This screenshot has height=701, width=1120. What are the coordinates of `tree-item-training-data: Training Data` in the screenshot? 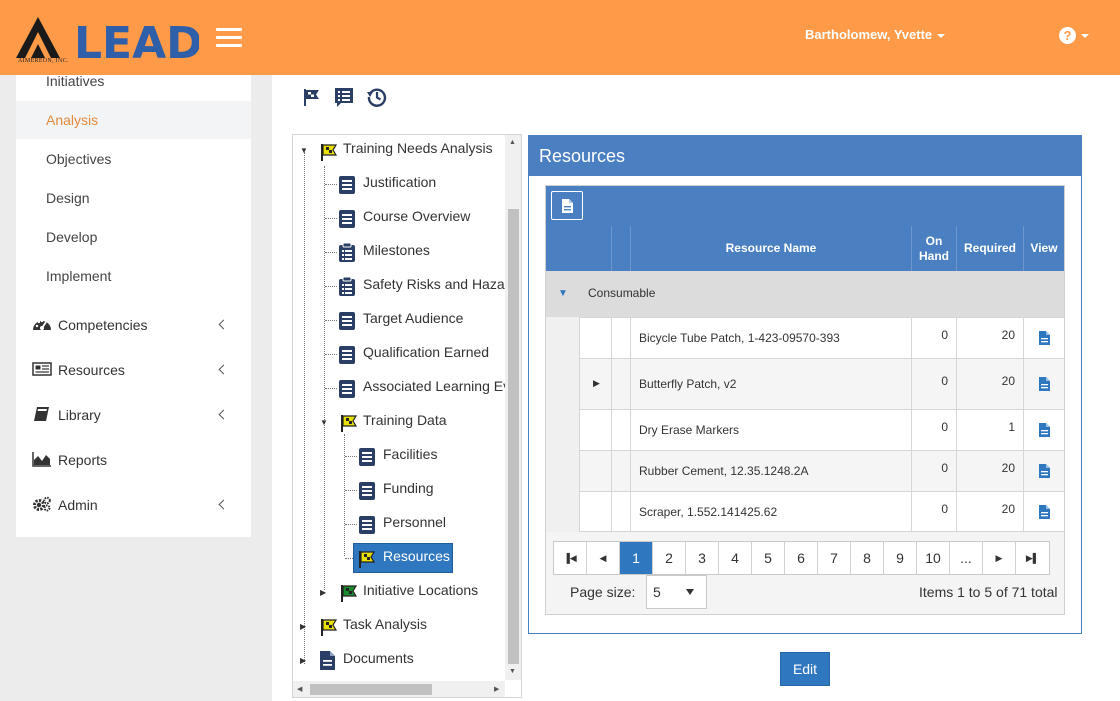 It's located at (405, 421).